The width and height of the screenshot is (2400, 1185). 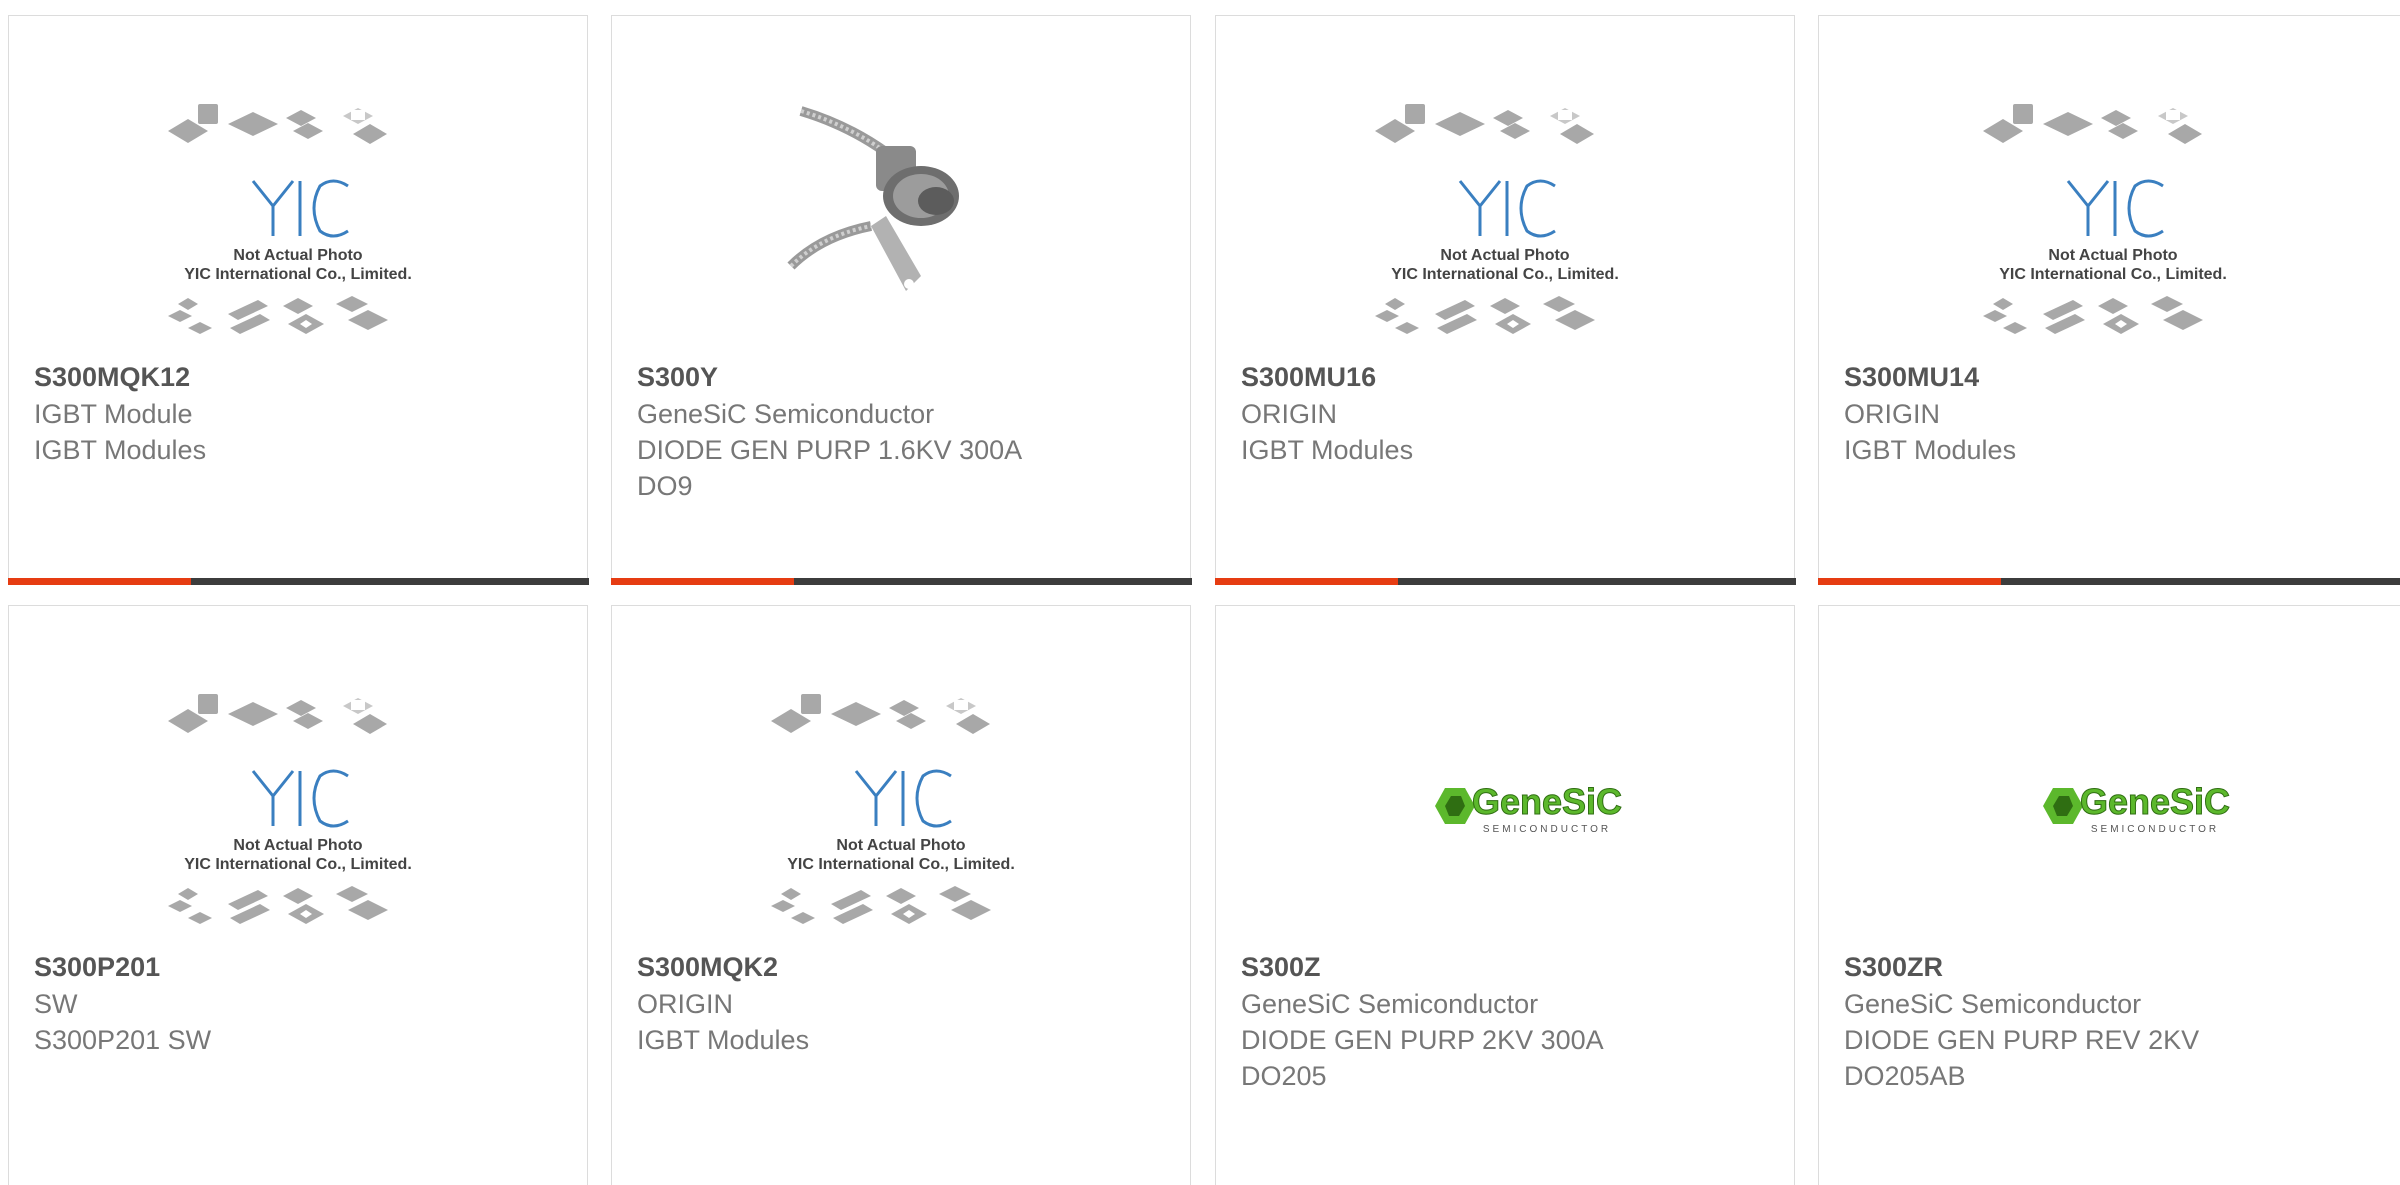 What do you see at coordinates (1505, 1040) in the screenshot?
I see `description: DIODE GEN PURP 2KV 300A` at bounding box center [1505, 1040].